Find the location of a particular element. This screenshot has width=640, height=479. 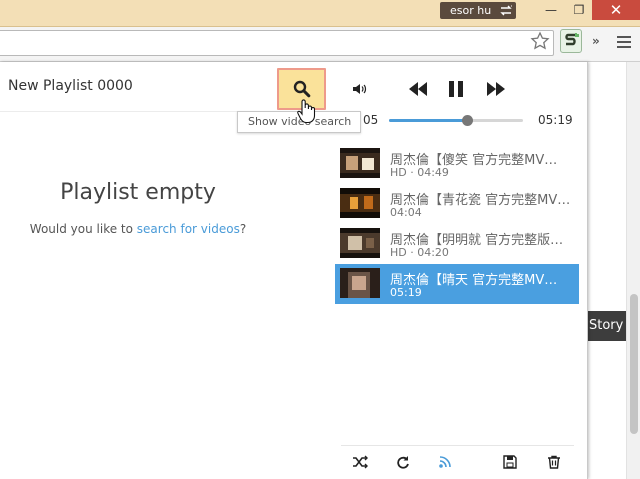

seek-bar is located at coordinates (456, 120).